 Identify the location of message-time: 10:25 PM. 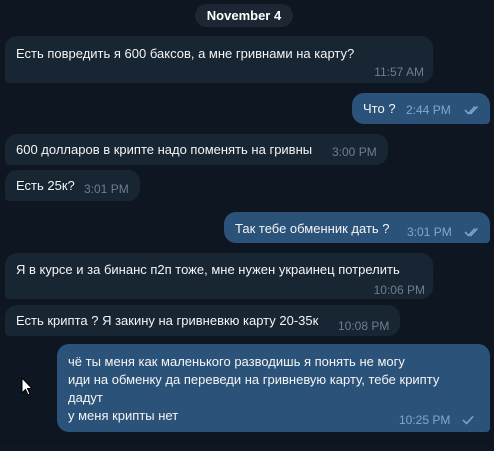
(425, 420).